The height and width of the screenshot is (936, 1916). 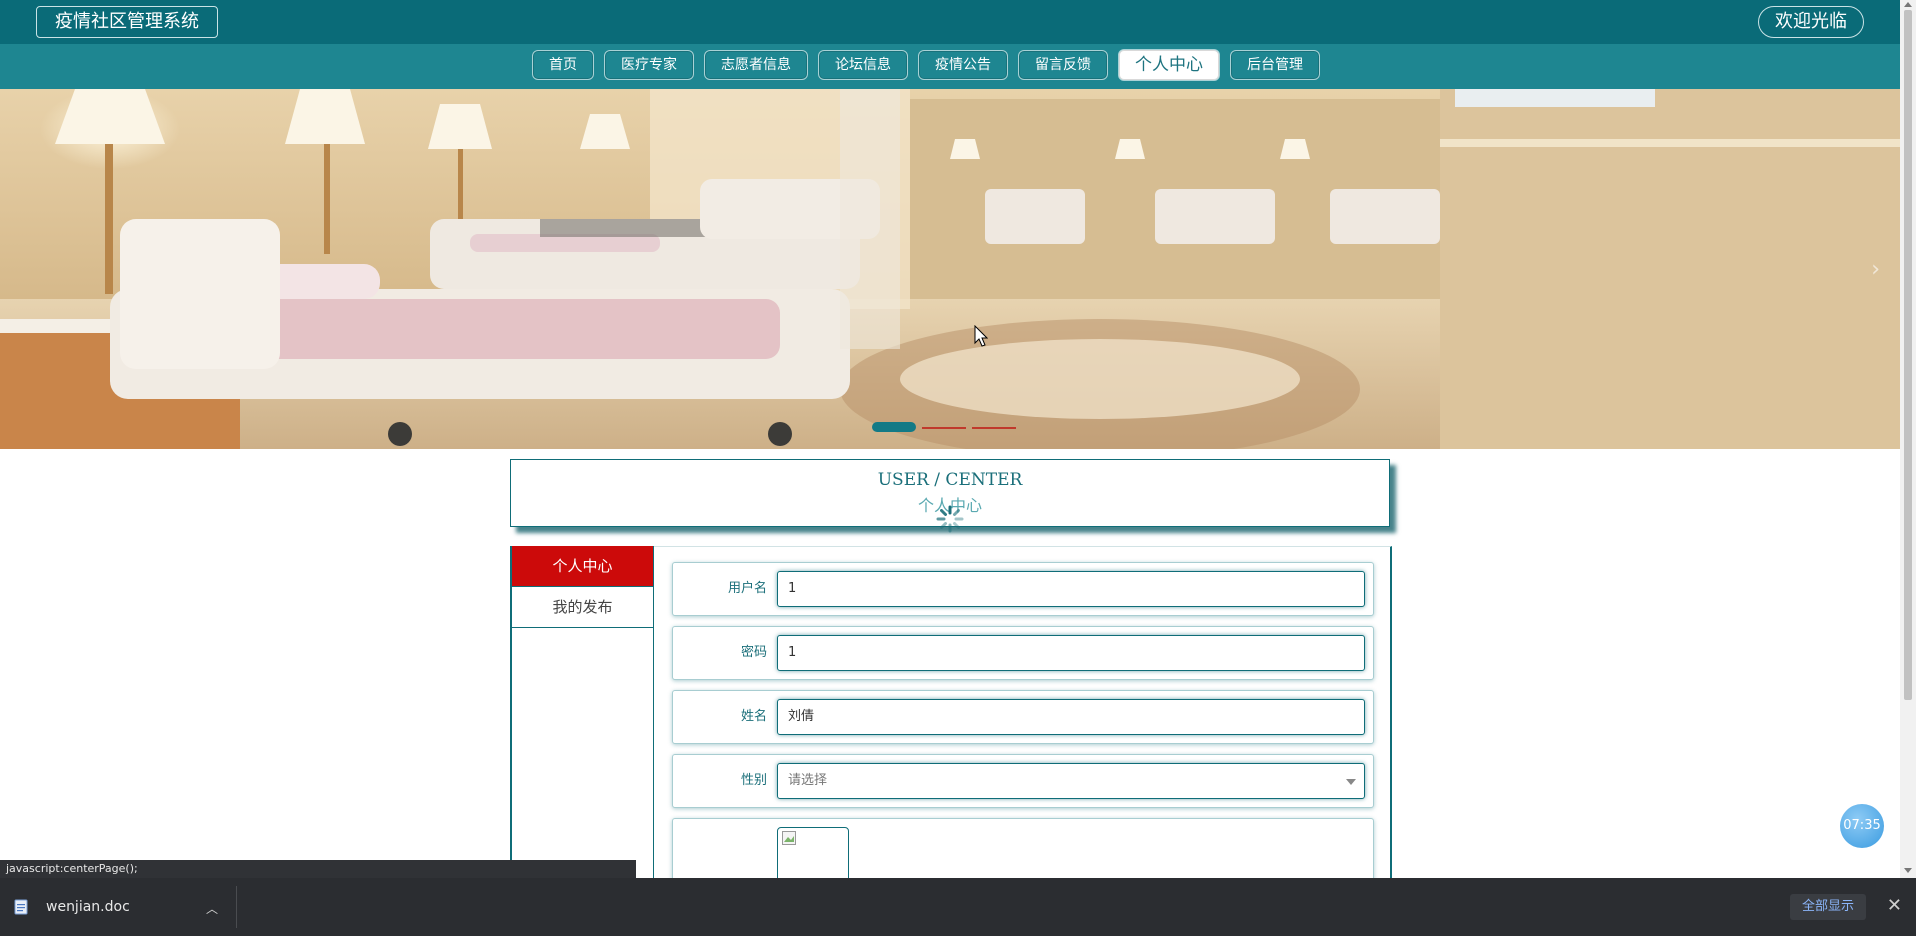 I want to click on gender-label: 性别, so click(x=753, y=780).